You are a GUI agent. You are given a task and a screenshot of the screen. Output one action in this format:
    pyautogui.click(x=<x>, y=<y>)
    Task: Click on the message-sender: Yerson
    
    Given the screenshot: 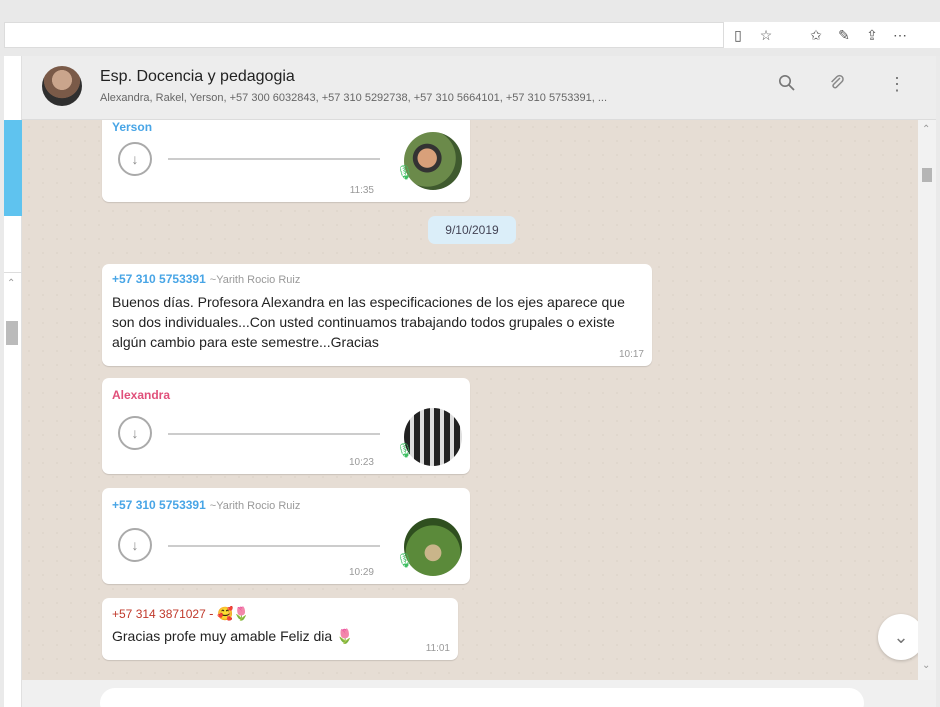 What is the action you would take?
    pyautogui.click(x=132, y=127)
    